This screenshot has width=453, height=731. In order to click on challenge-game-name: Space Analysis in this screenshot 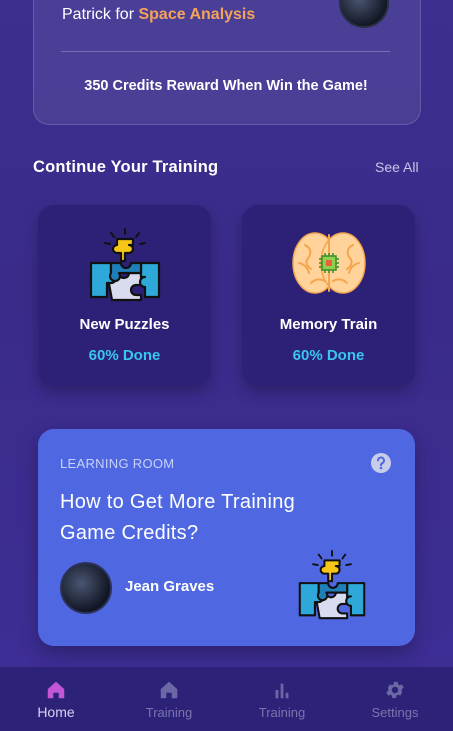, I will do `click(197, 14)`.